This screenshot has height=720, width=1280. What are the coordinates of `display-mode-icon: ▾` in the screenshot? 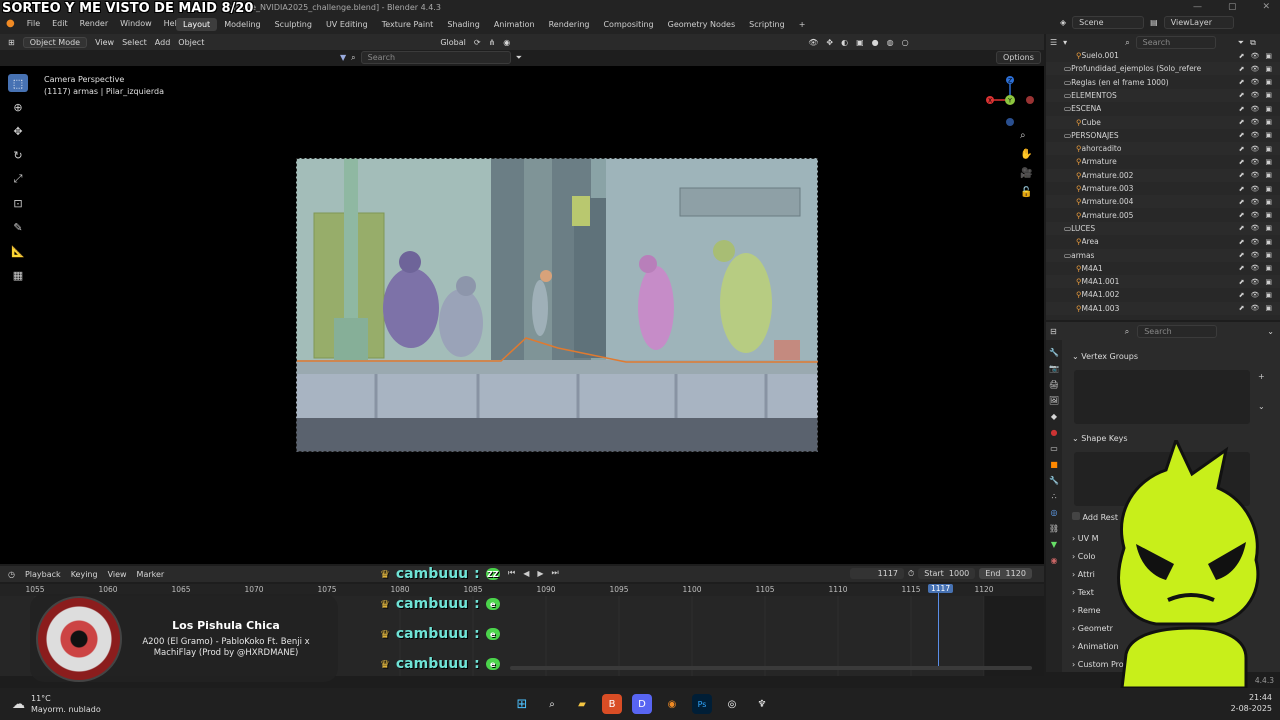 It's located at (1065, 42).